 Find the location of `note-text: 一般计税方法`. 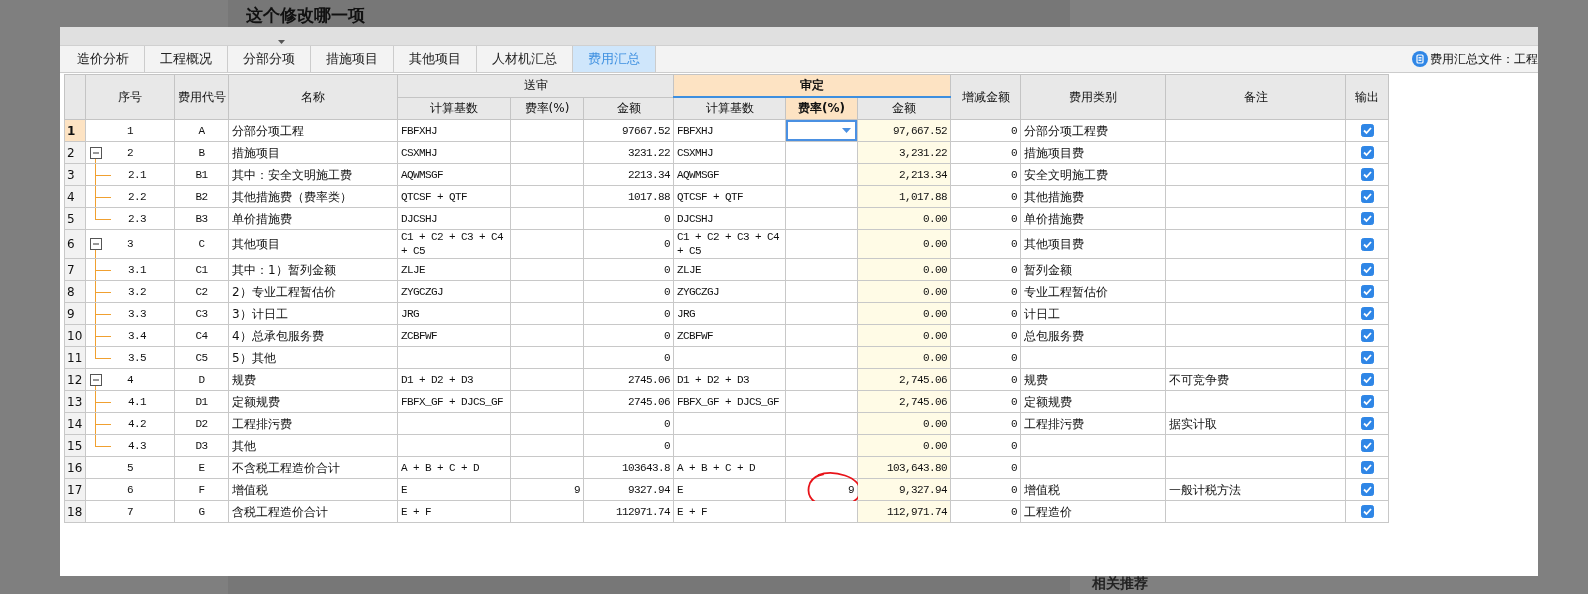

note-text: 一般计税方法 is located at coordinates (1205, 489).